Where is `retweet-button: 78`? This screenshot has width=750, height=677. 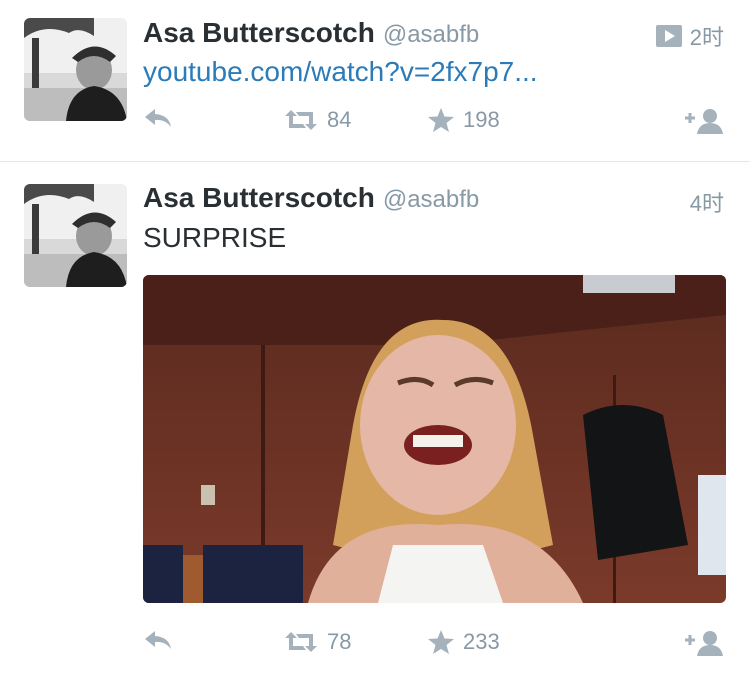 retweet-button: 78 is located at coordinates (317, 642).